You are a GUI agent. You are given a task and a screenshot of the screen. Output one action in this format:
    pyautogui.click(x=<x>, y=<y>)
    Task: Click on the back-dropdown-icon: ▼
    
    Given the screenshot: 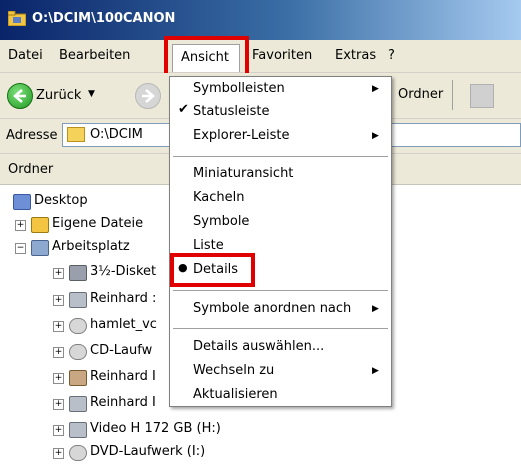 What is the action you would take?
    pyautogui.click(x=91, y=94)
    